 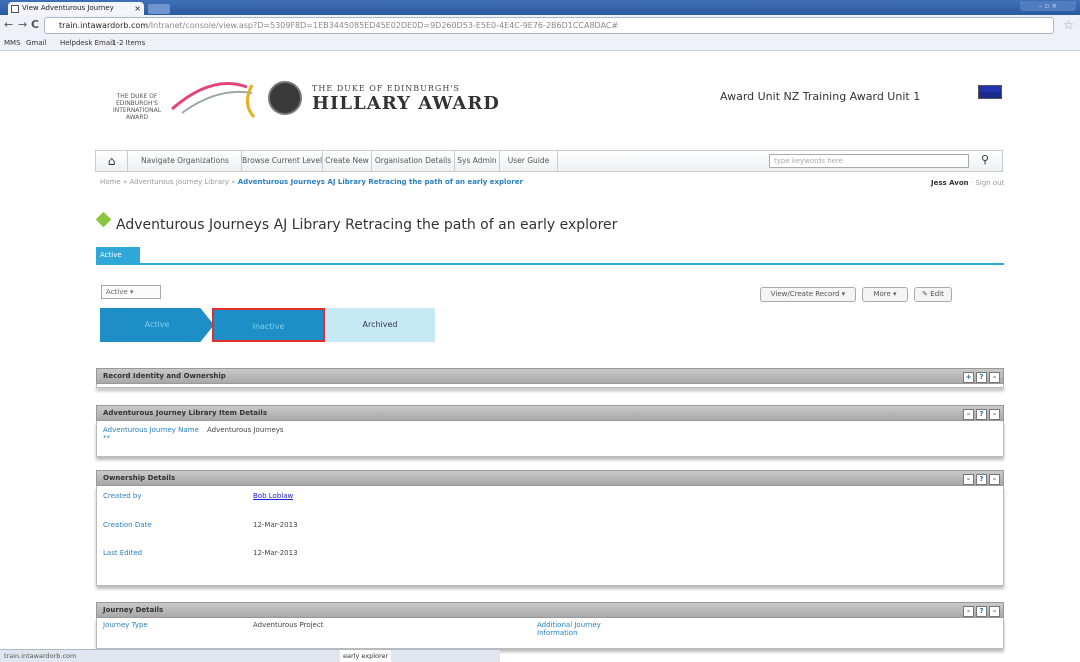 I want to click on last-edited-value: 12-Mar-2013, so click(x=275, y=553).